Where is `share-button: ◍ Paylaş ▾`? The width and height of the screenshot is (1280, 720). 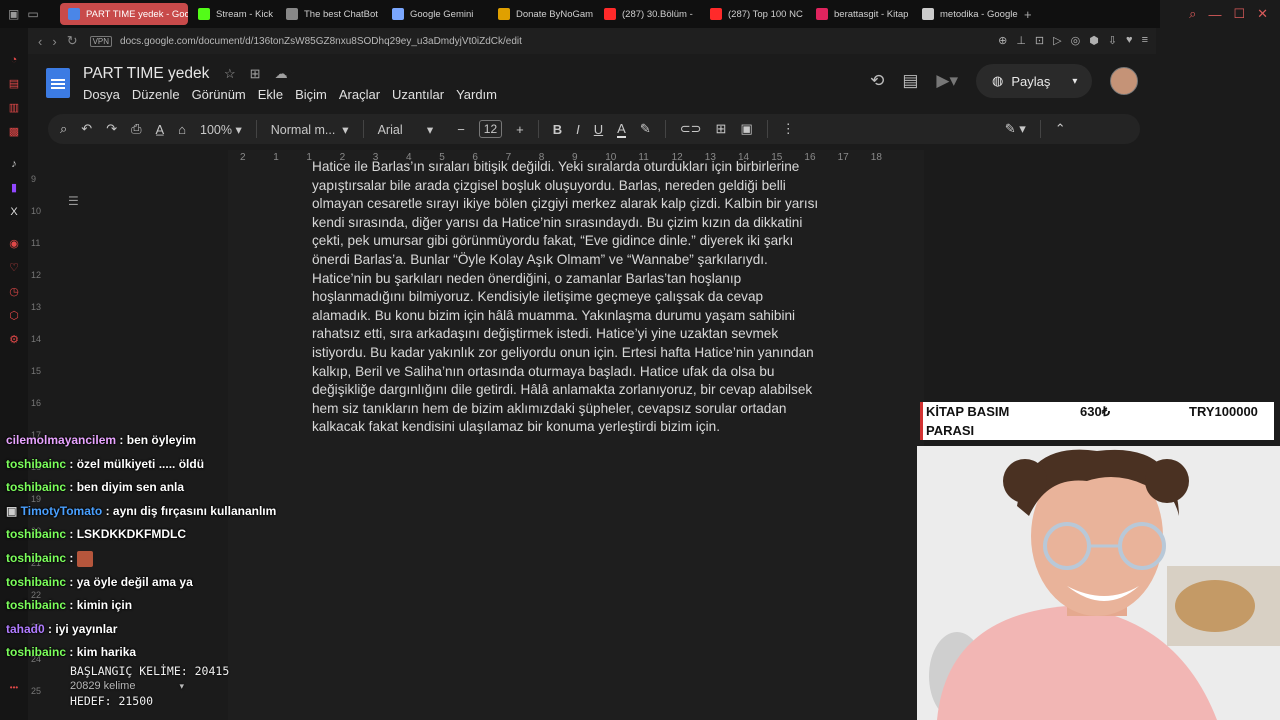
share-button: ◍ Paylaş ▾ is located at coordinates (1034, 81).